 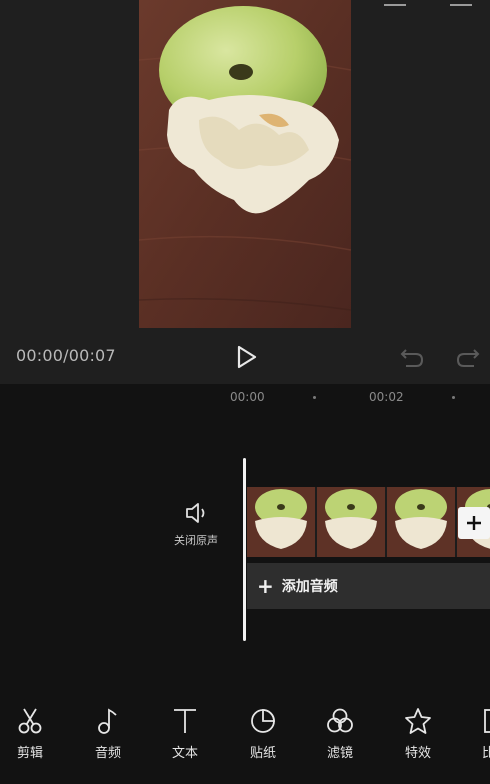 I want to click on redo-button, so click(x=468, y=357).